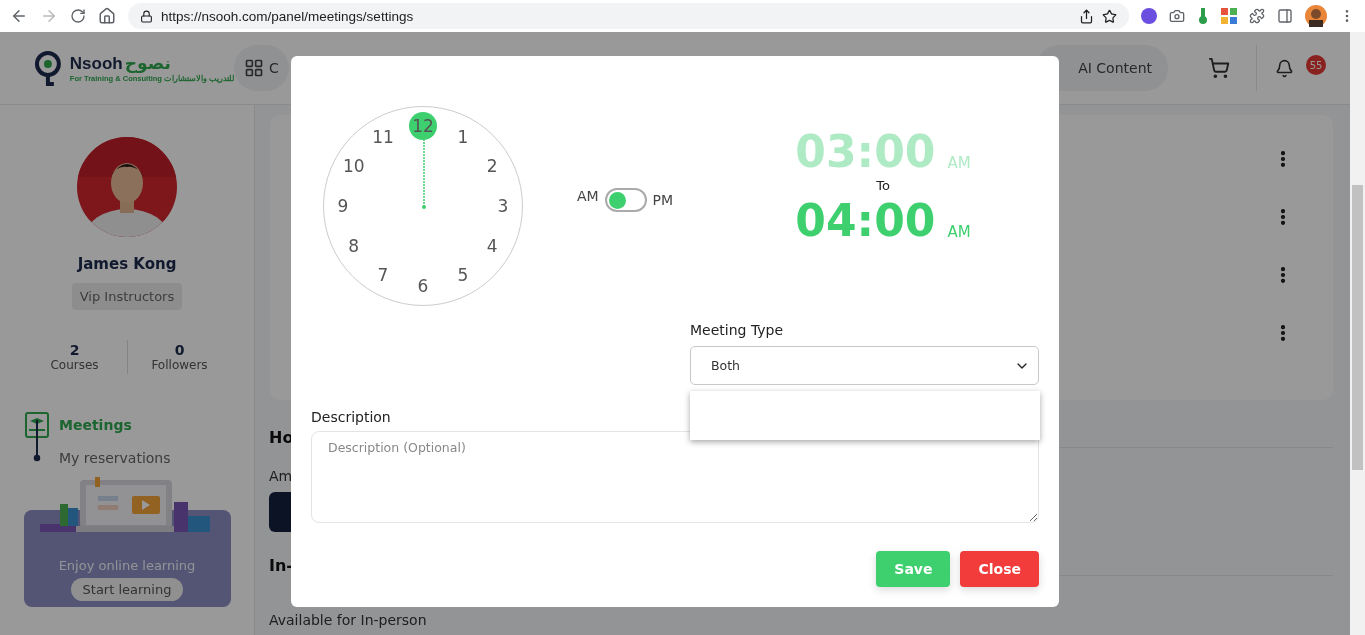 The height and width of the screenshot is (635, 1365). I want to click on section-heading: In-, so click(281, 565).